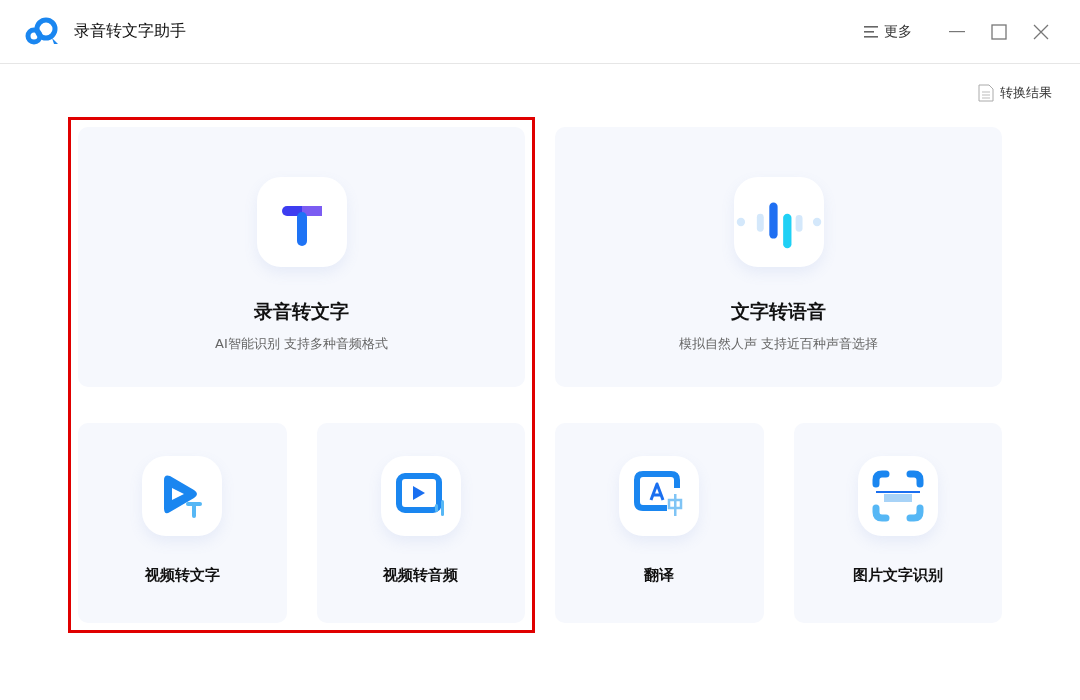 The width and height of the screenshot is (1080, 700). Describe the element at coordinates (871, 31) in the screenshot. I see `menu-icon` at that location.